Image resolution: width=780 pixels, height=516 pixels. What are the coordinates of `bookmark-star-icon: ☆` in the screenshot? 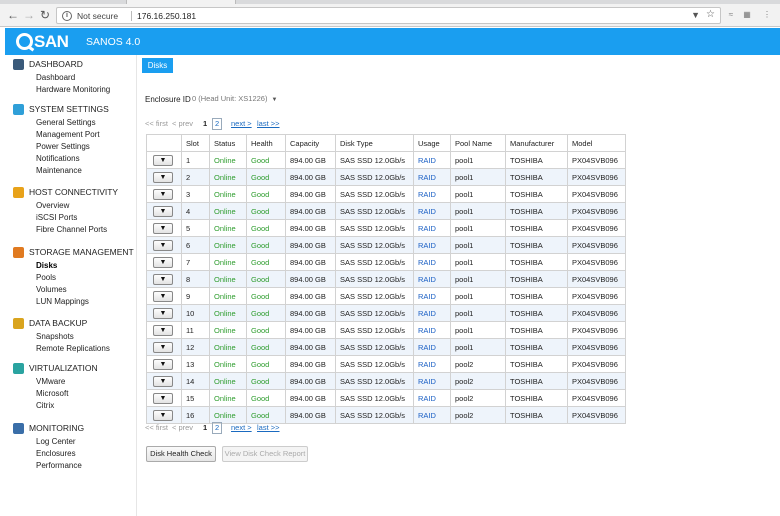 It's located at (710, 14).